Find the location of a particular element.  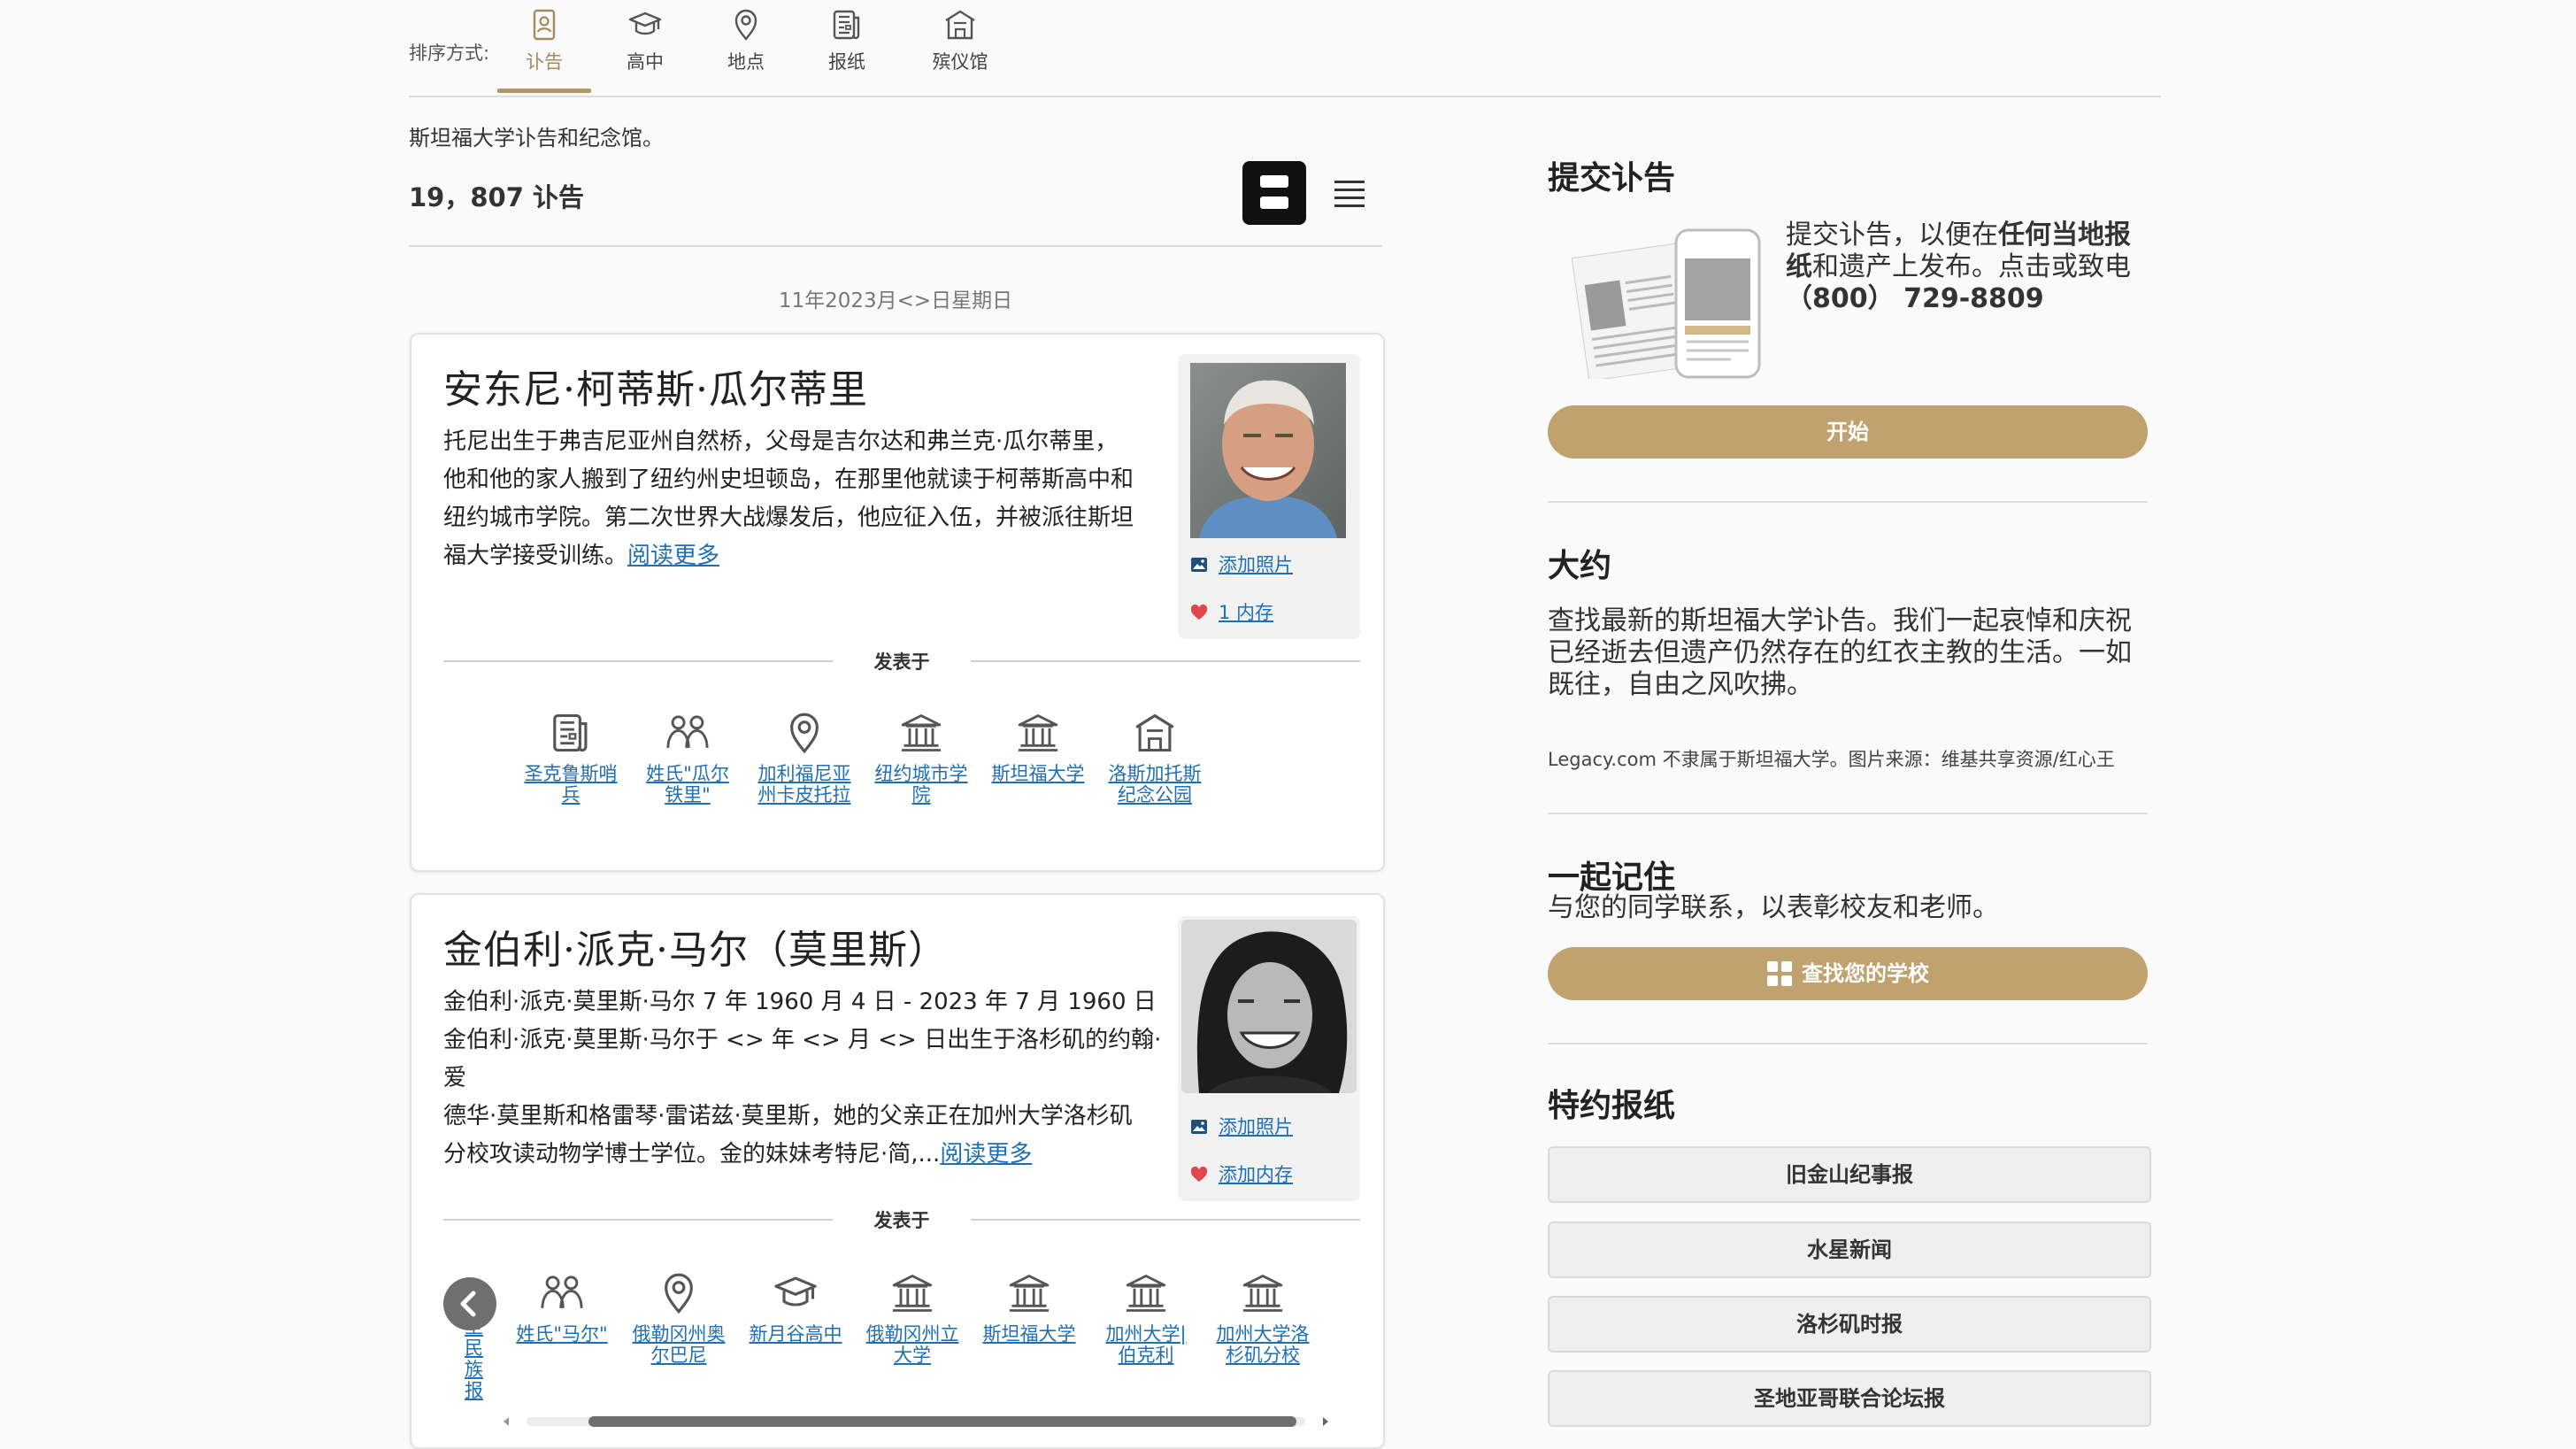

submit-description: 提交讣告，以便在任何当地报 纸和遗产上发布。点击或致电 （800） 729-8809 is located at coordinates (1971, 267).